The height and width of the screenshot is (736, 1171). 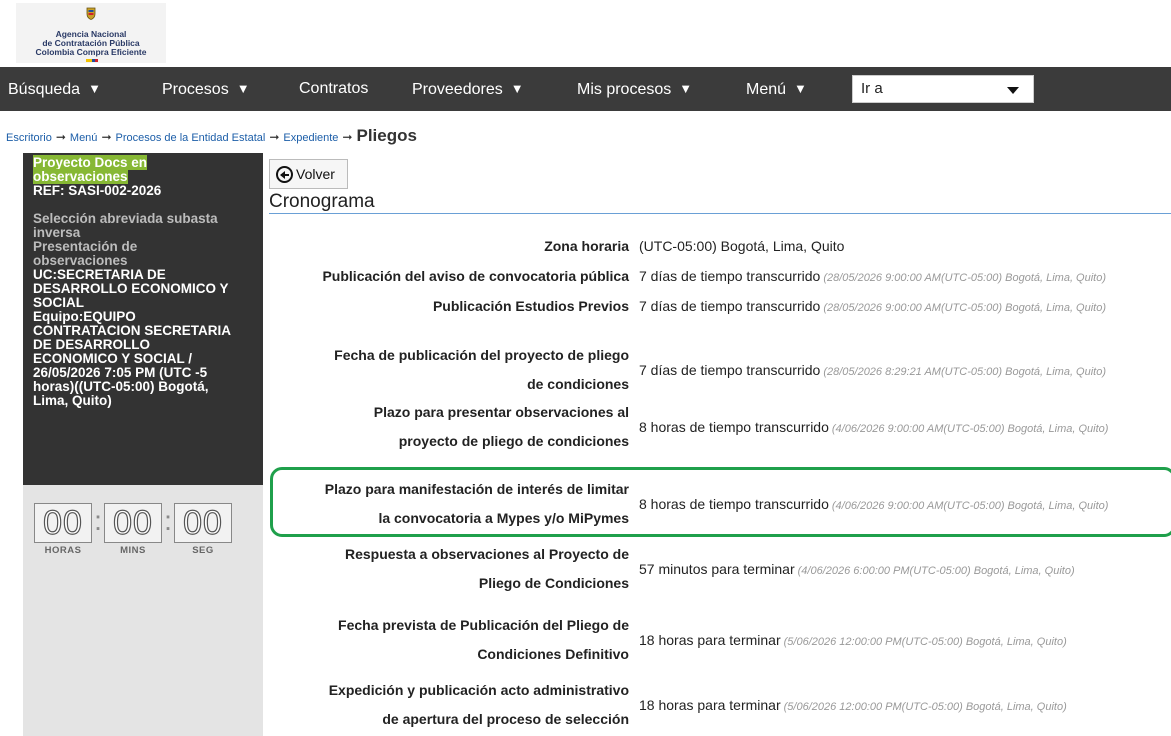 What do you see at coordinates (85, 246) in the screenshot?
I see `process-phase-line-1: Presentación de` at bounding box center [85, 246].